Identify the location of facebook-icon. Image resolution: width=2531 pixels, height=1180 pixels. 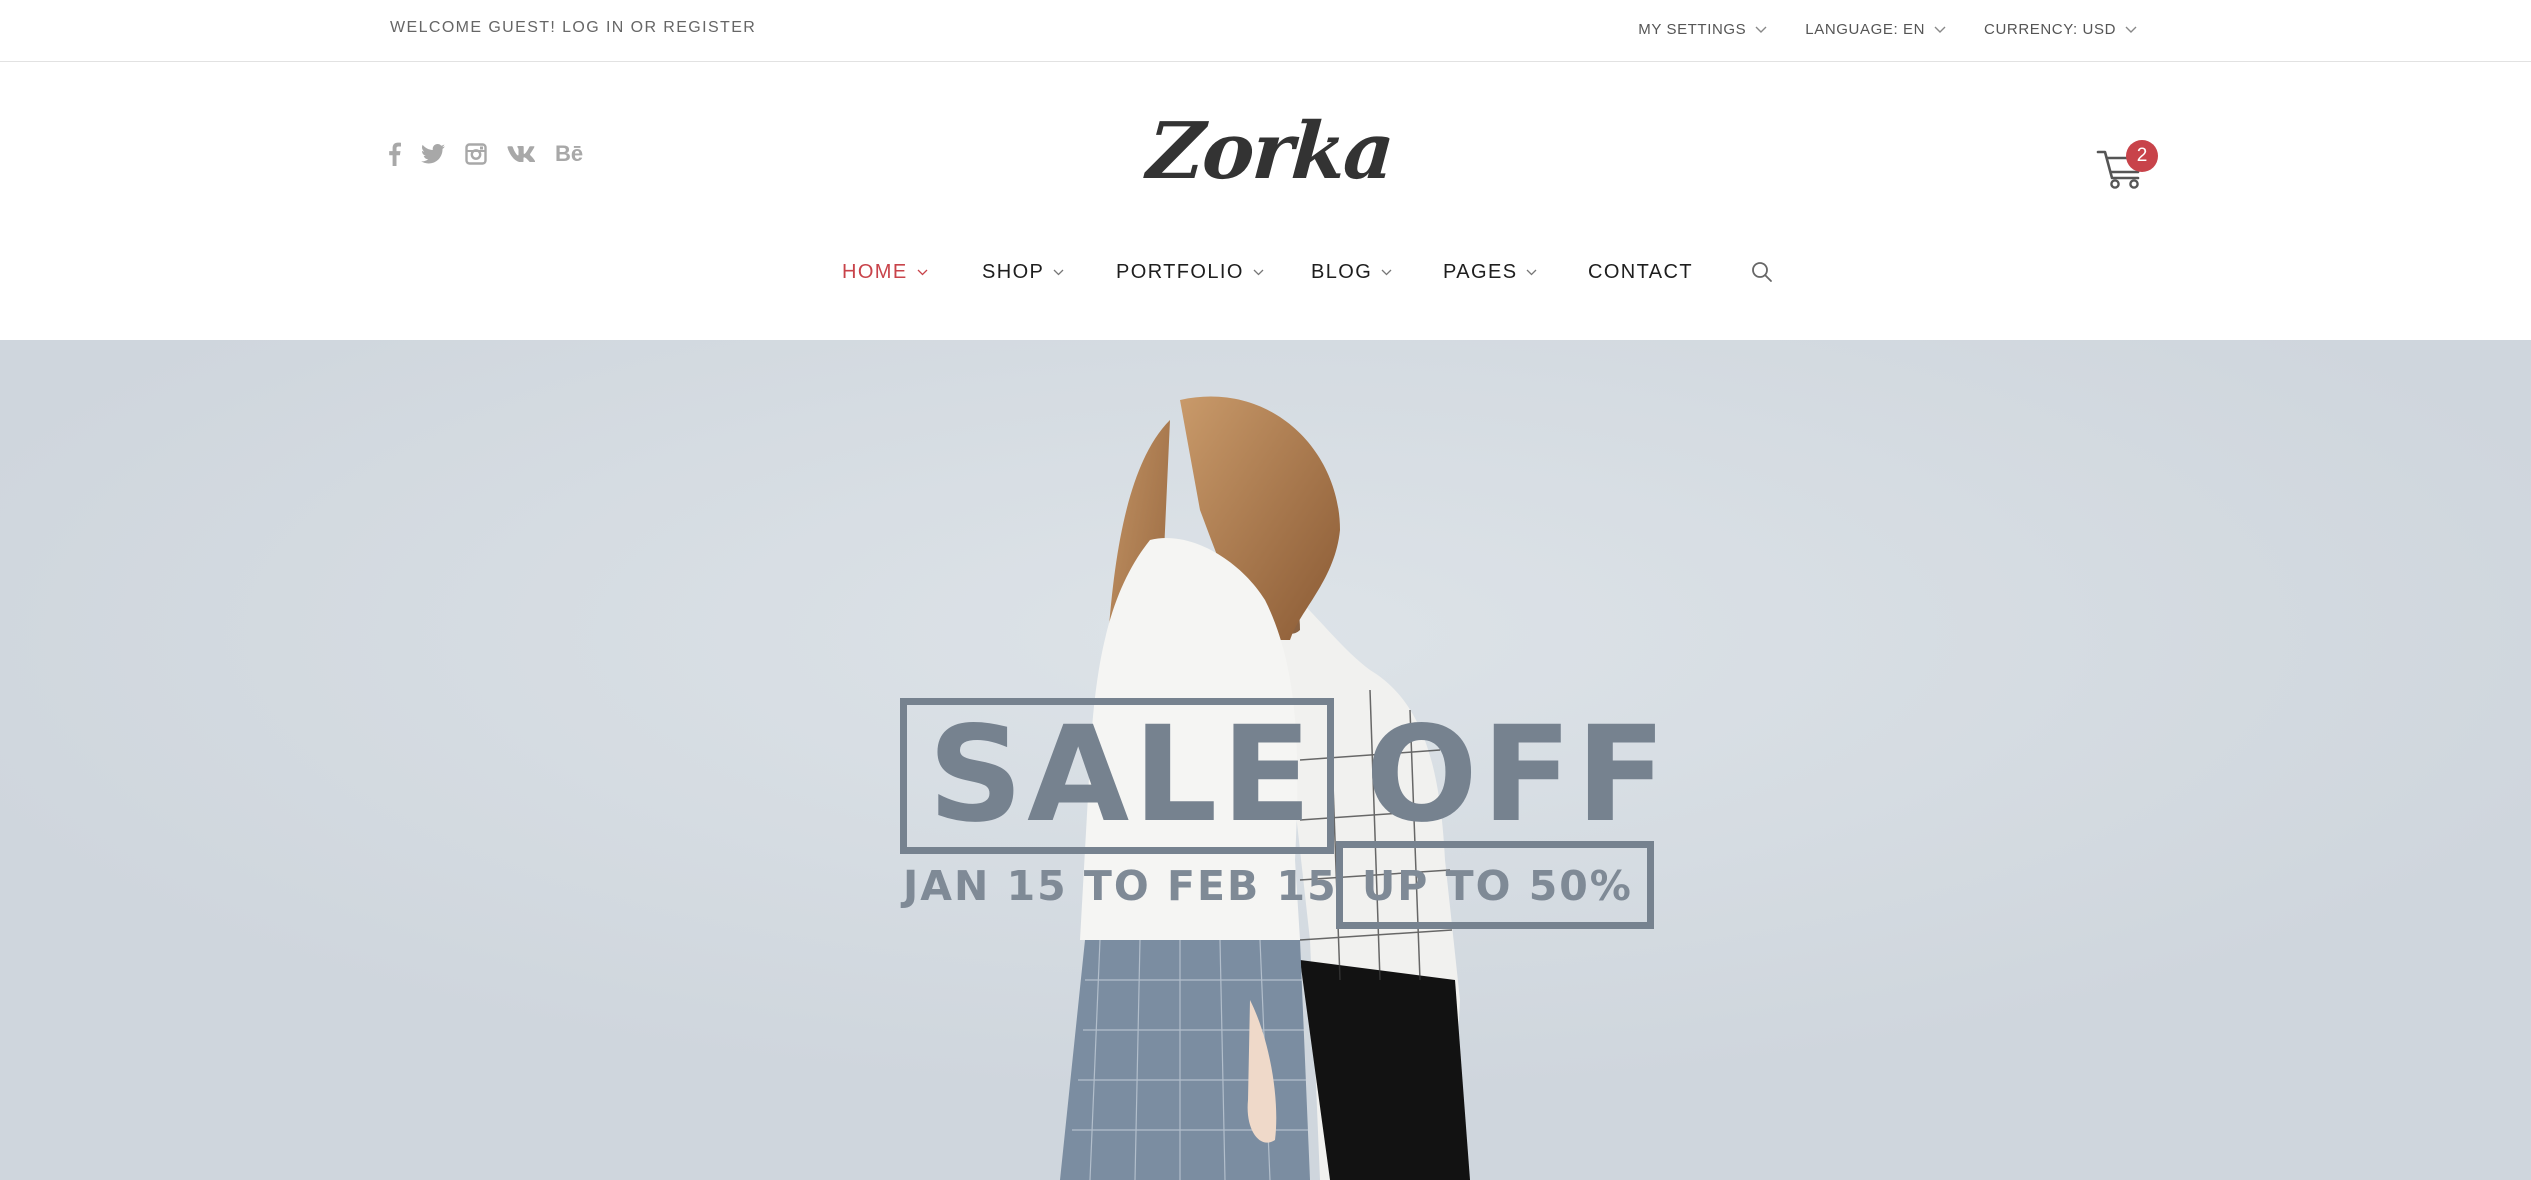
(394, 154).